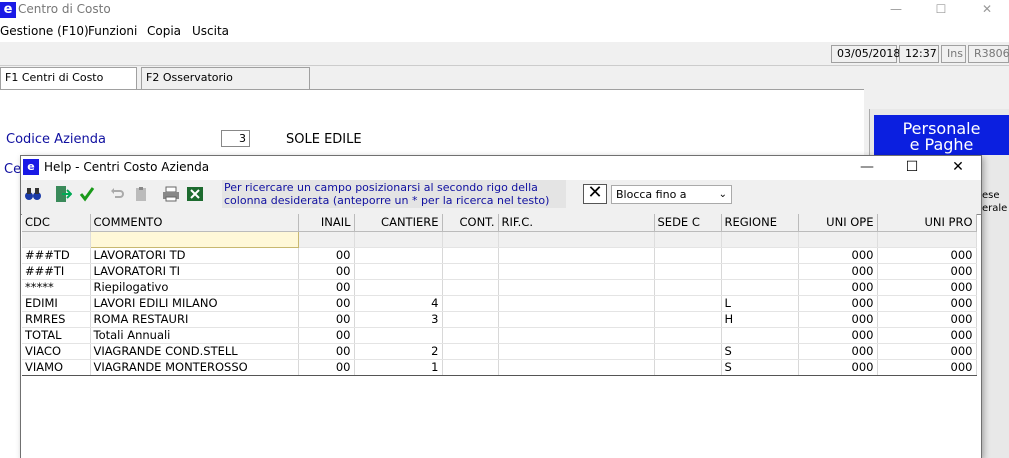 Image resolution: width=1009 pixels, height=458 pixels. I want to click on column-header: REGIONE, so click(760, 223).